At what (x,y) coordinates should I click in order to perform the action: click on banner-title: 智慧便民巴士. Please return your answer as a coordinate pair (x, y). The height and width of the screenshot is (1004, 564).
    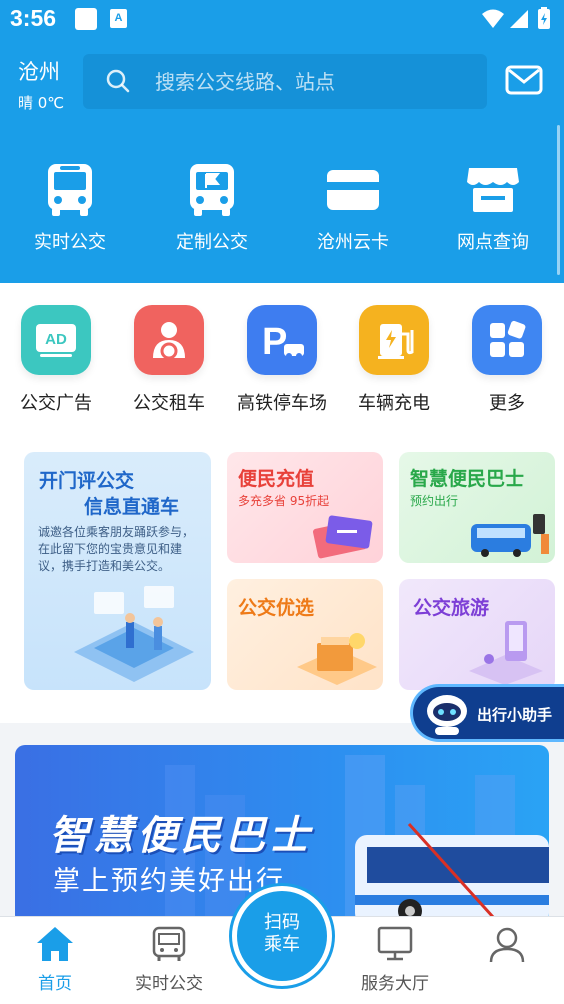
    Looking at the image, I should click on (181, 836).